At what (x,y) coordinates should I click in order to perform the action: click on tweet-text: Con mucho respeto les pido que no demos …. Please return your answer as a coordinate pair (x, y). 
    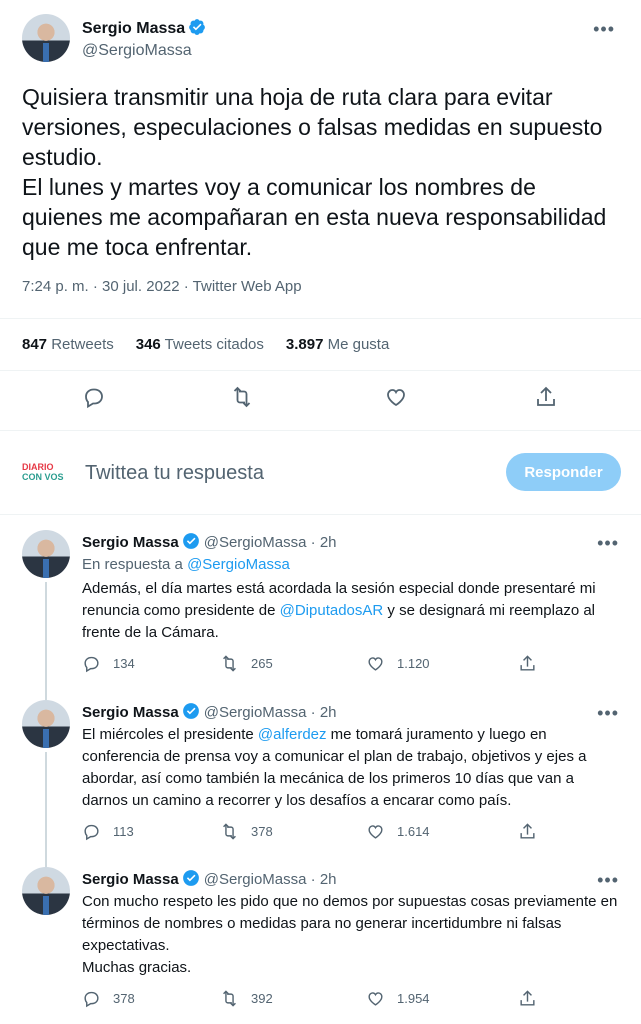
    Looking at the image, I should click on (350, 934).